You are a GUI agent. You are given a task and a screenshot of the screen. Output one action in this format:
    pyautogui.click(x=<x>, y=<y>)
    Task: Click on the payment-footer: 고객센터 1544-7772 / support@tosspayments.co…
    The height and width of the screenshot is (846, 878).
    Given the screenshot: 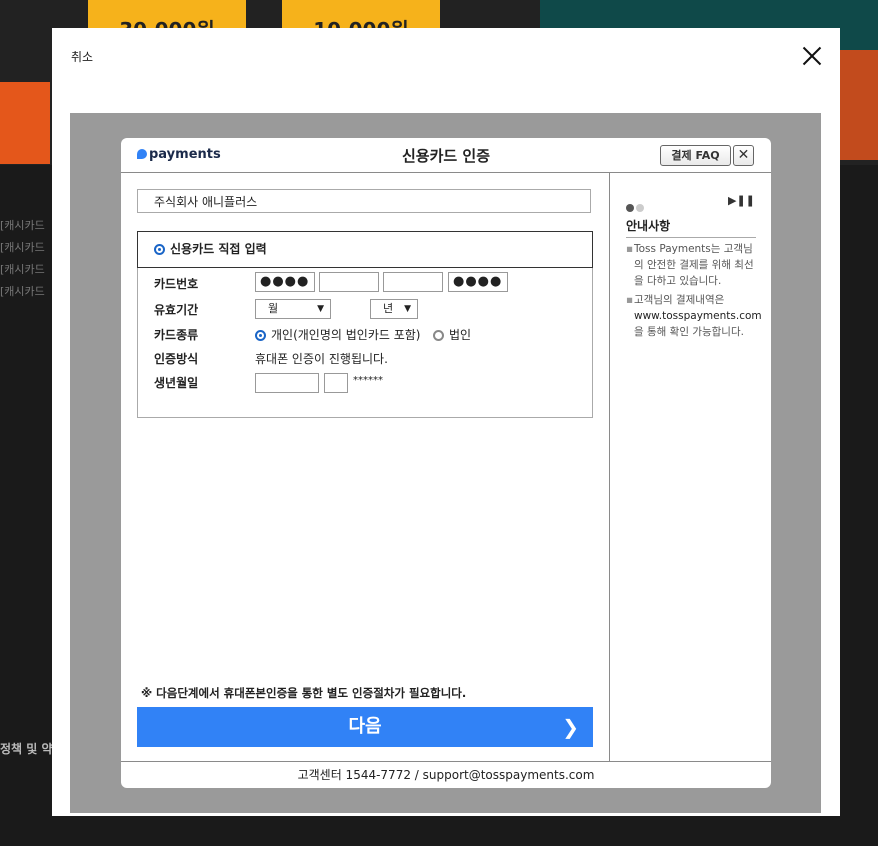 What is the action you would take?
    pyautogui.click(x=446, y=774)
    